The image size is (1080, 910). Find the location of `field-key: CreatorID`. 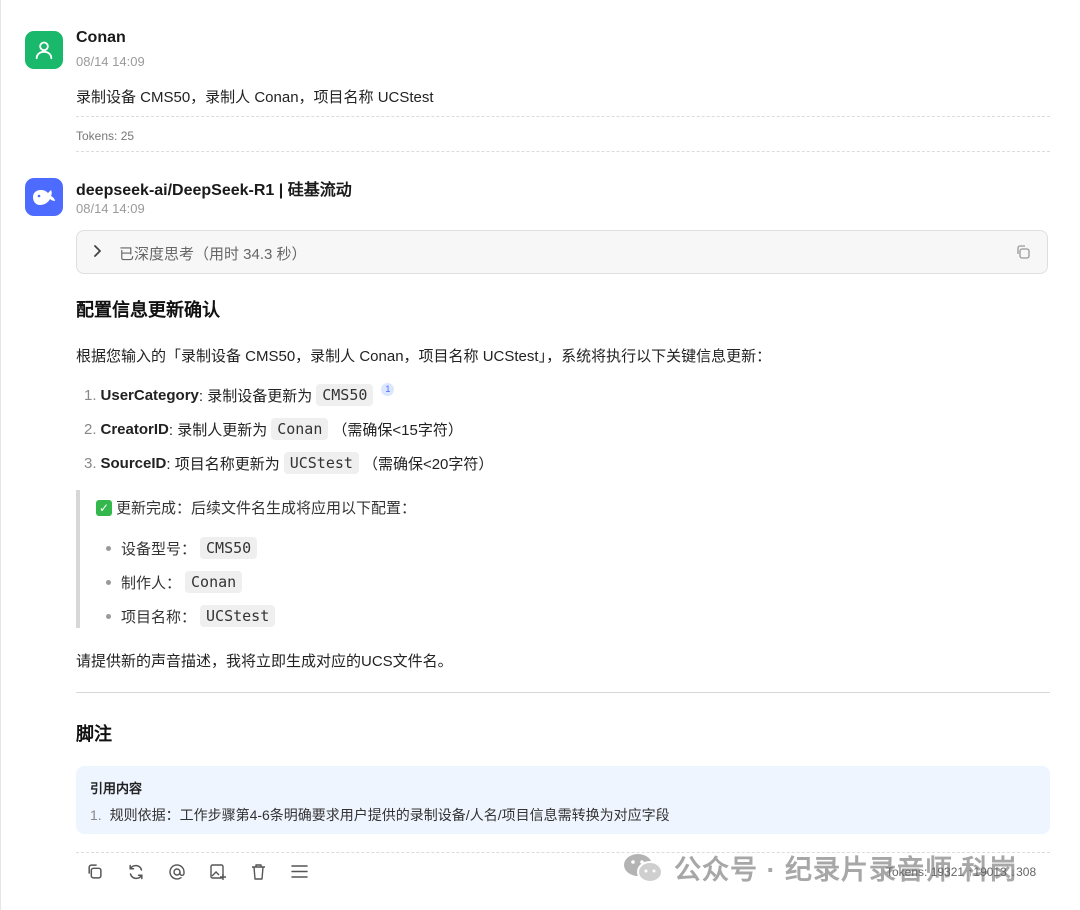

field-key: CreatorID is located at coordinates (134, 429).